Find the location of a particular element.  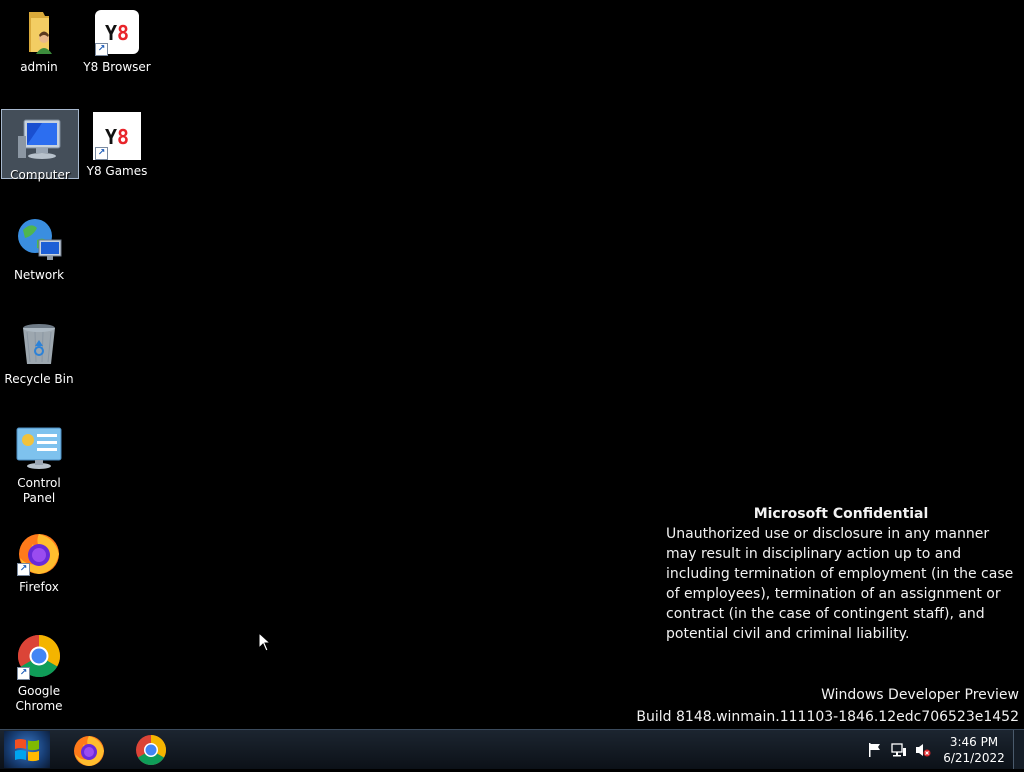

watermark-title: Microsoft Confidential is located at coordinates (841, 514).